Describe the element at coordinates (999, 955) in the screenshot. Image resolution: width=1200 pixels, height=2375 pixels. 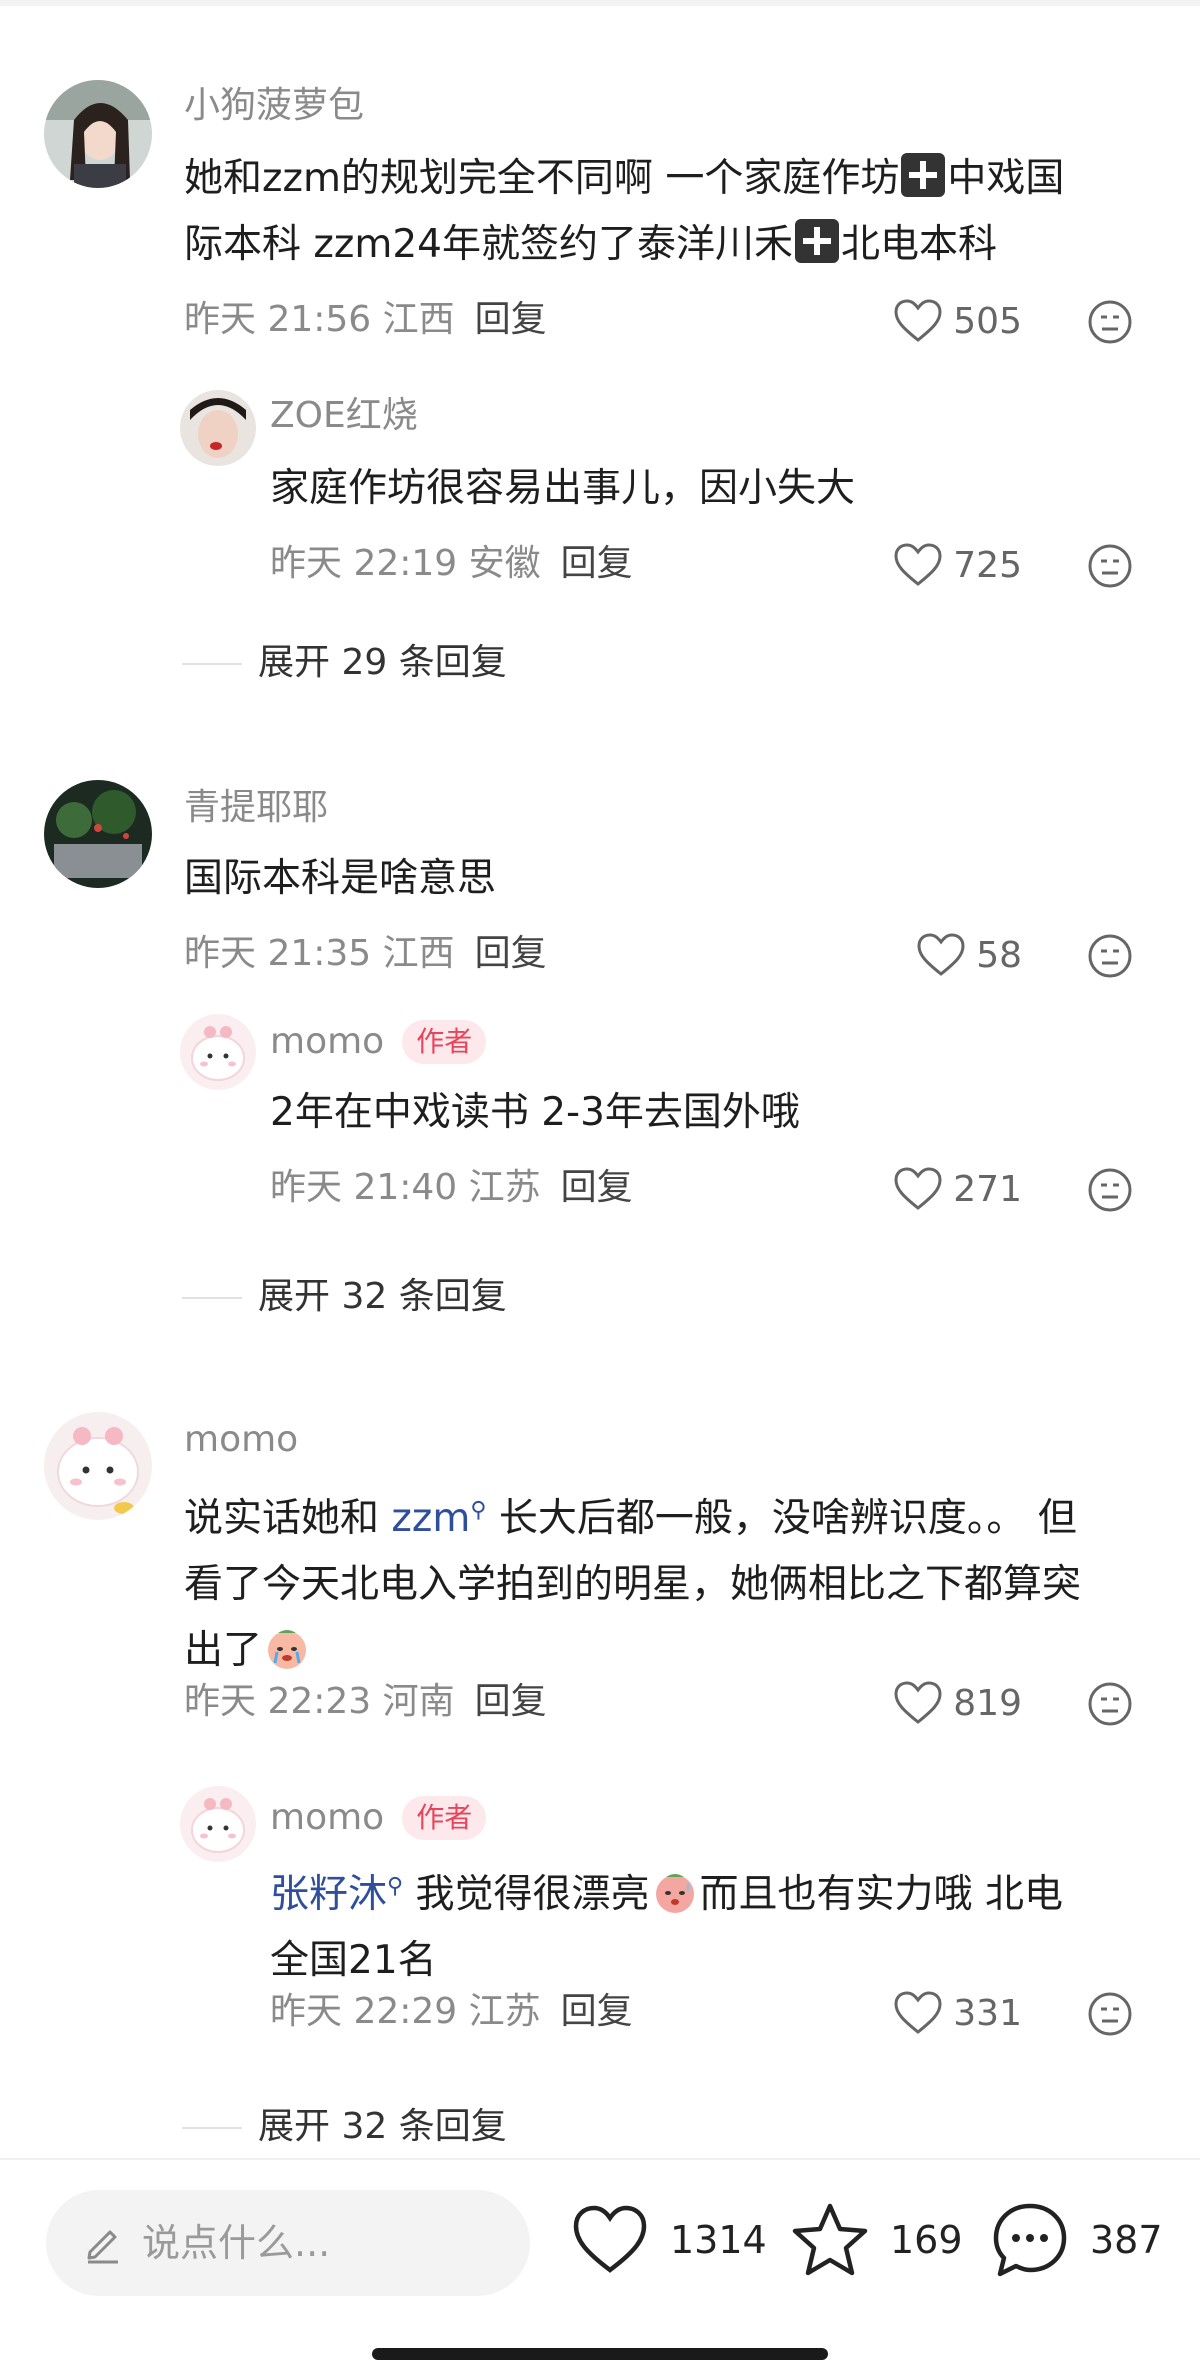
I see `like-count: 58` at that location.